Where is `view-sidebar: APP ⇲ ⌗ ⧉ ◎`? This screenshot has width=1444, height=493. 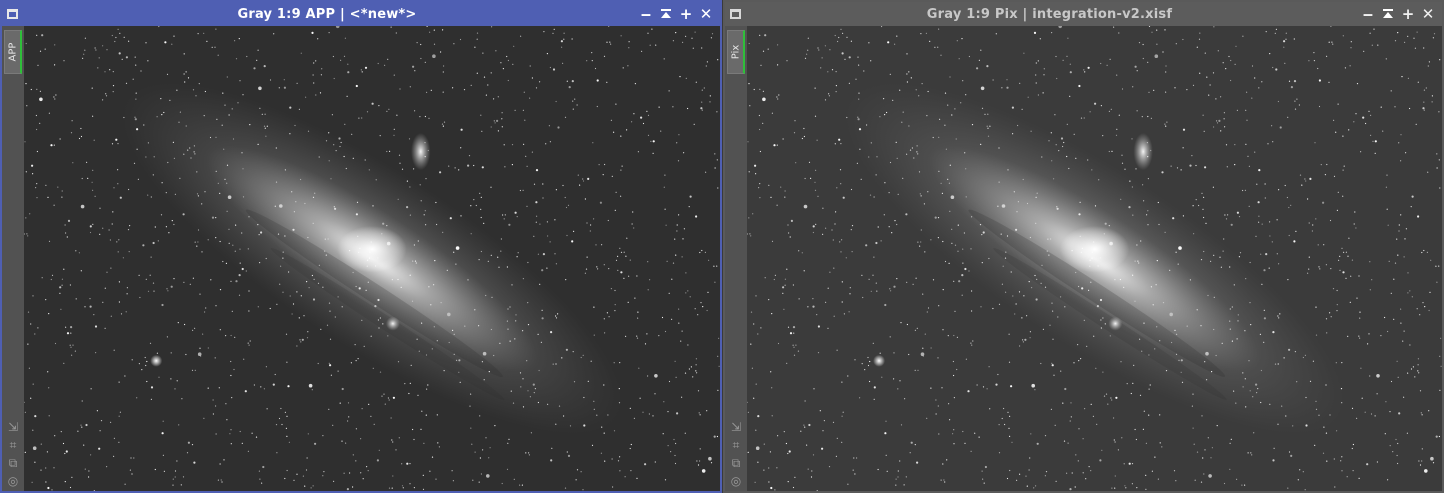
view-sidebar: APP ⇲ ⌗ ⧉ ◎ is located at coordinates (13, 258).